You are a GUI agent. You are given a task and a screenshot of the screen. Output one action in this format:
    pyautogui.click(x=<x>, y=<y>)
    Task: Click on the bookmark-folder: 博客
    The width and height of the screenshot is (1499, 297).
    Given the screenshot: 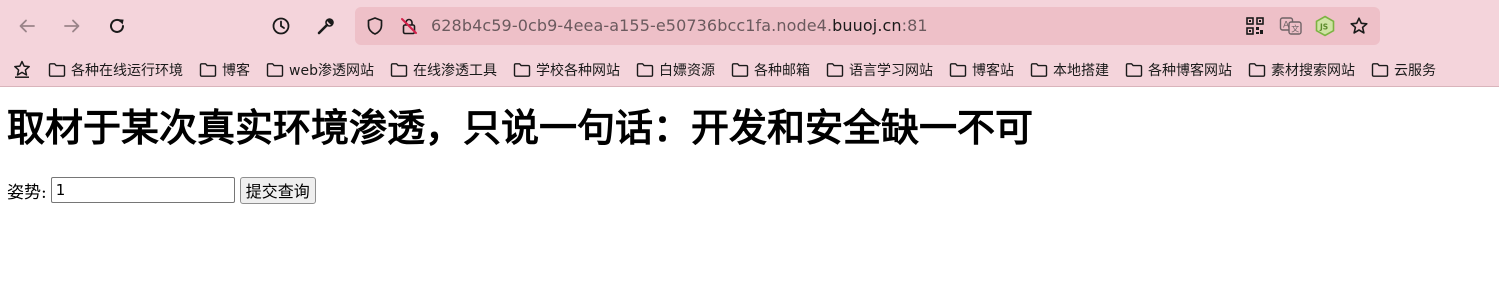 What is the action you would take?
    pyautogui.click(x=224, y=70)
    